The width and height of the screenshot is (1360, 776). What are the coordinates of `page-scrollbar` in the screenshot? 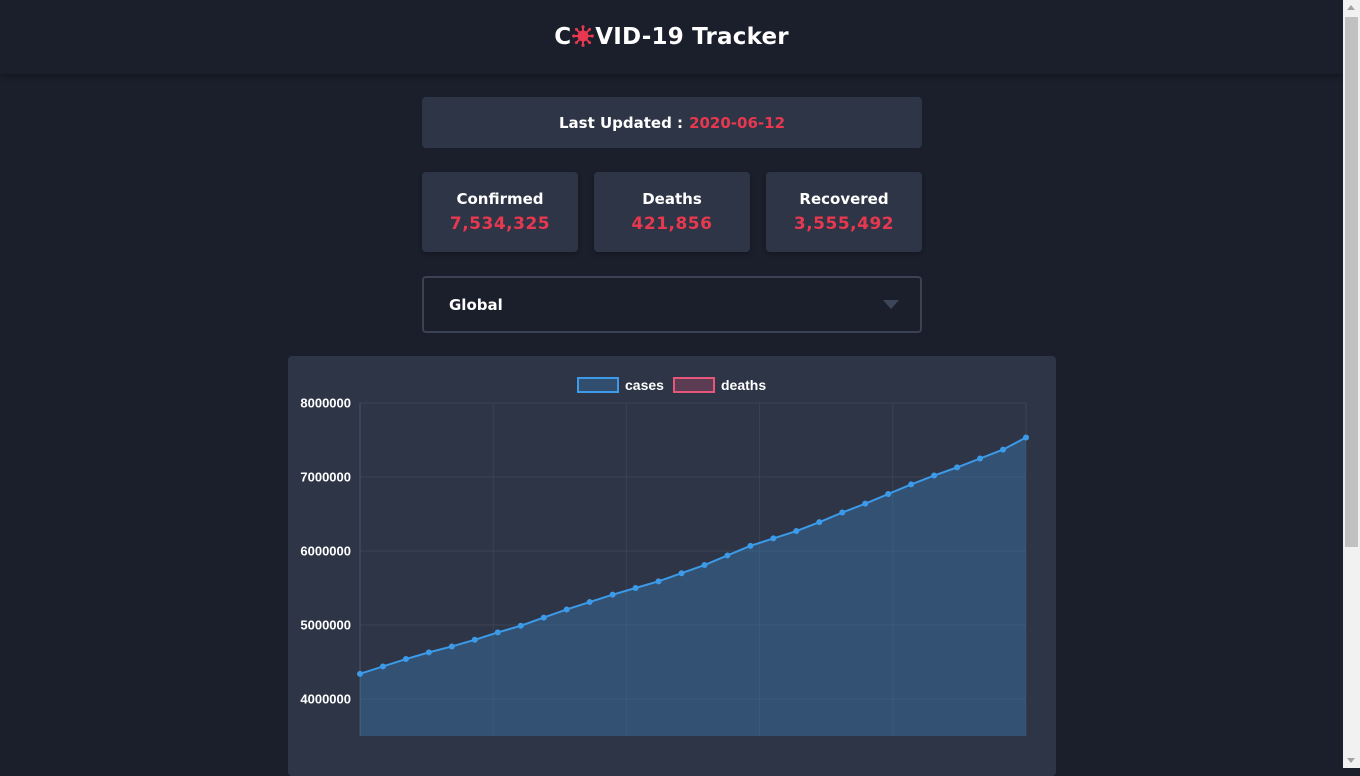 It's located at (1351, 384).